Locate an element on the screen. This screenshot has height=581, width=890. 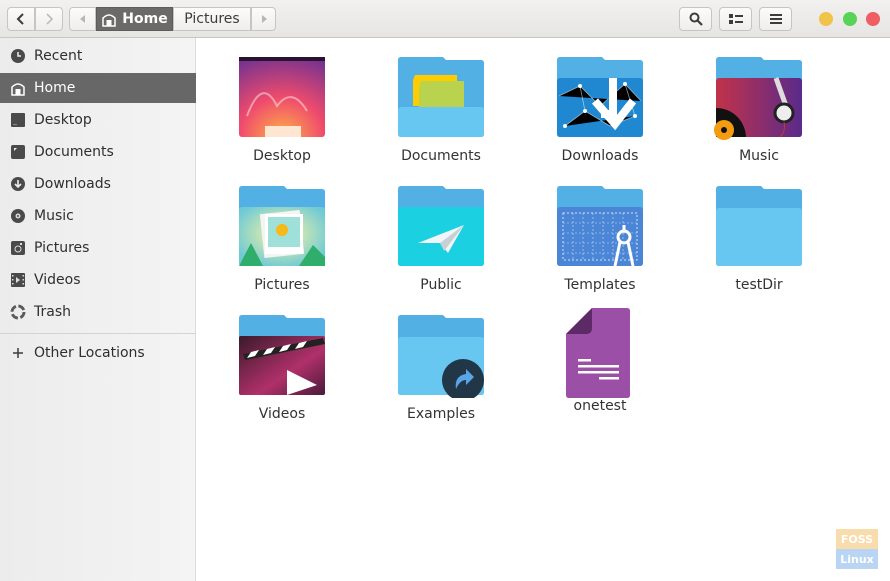
list-view-icon is located at coordinates (735, 19).